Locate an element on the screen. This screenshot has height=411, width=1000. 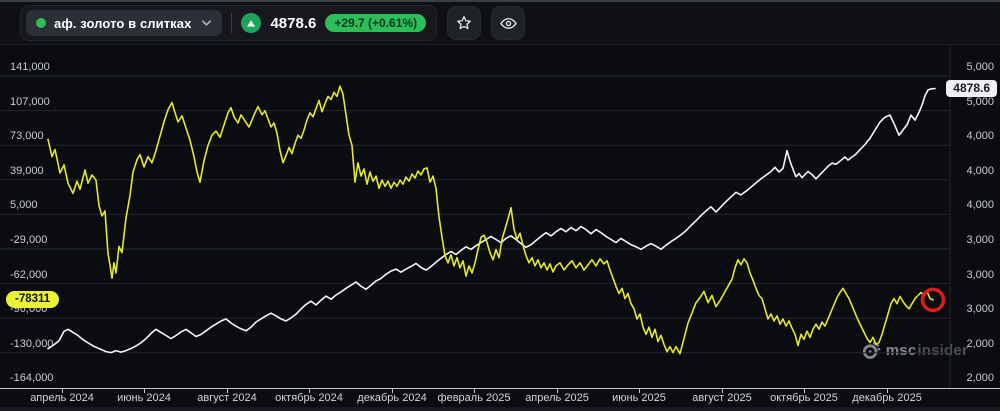
left-current-value-badge: -78311 is located at coordinates (33, 299).